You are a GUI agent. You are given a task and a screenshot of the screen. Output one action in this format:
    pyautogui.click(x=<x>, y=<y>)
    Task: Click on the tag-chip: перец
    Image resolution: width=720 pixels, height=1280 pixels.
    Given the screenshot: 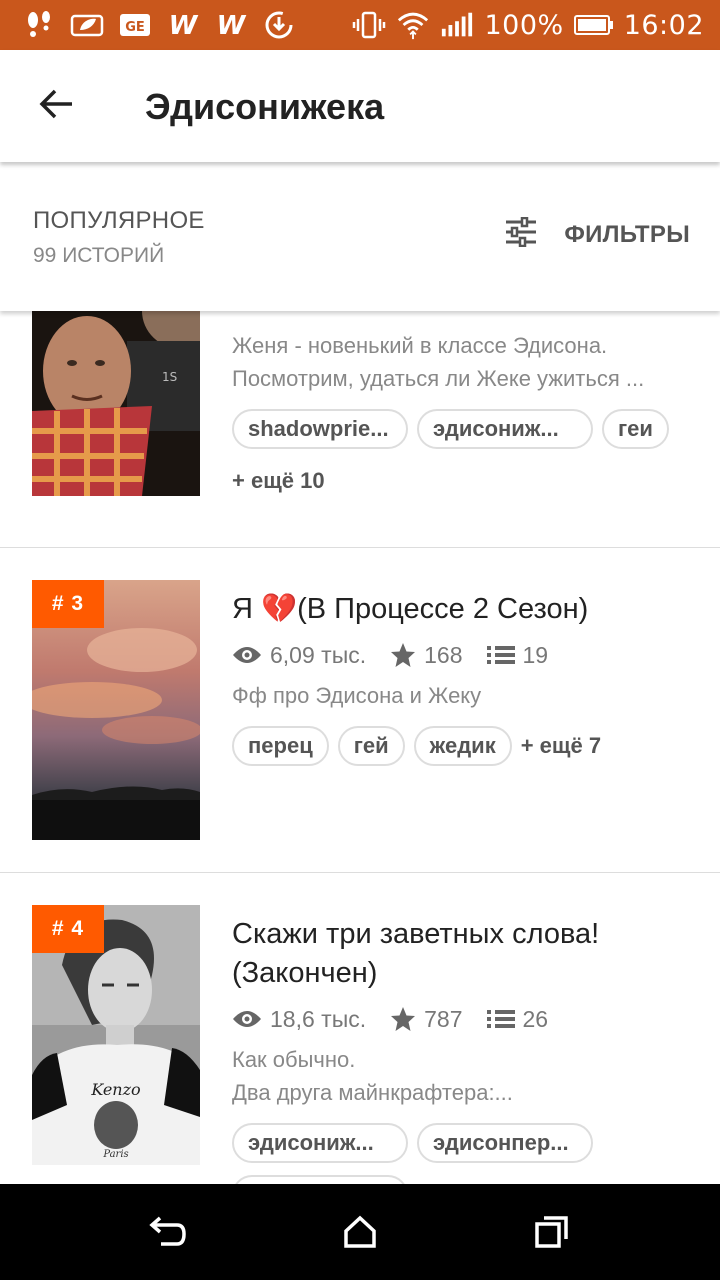 What is the action you would take?
    pyautogui.click(x=280, y=746)
    